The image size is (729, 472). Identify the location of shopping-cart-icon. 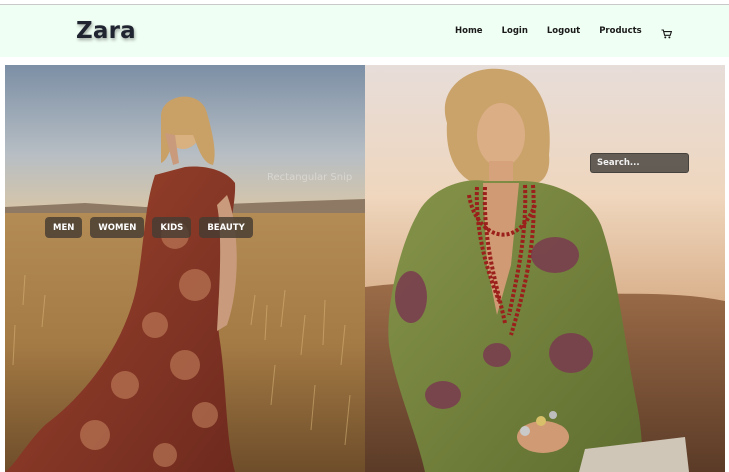
(666, 32).